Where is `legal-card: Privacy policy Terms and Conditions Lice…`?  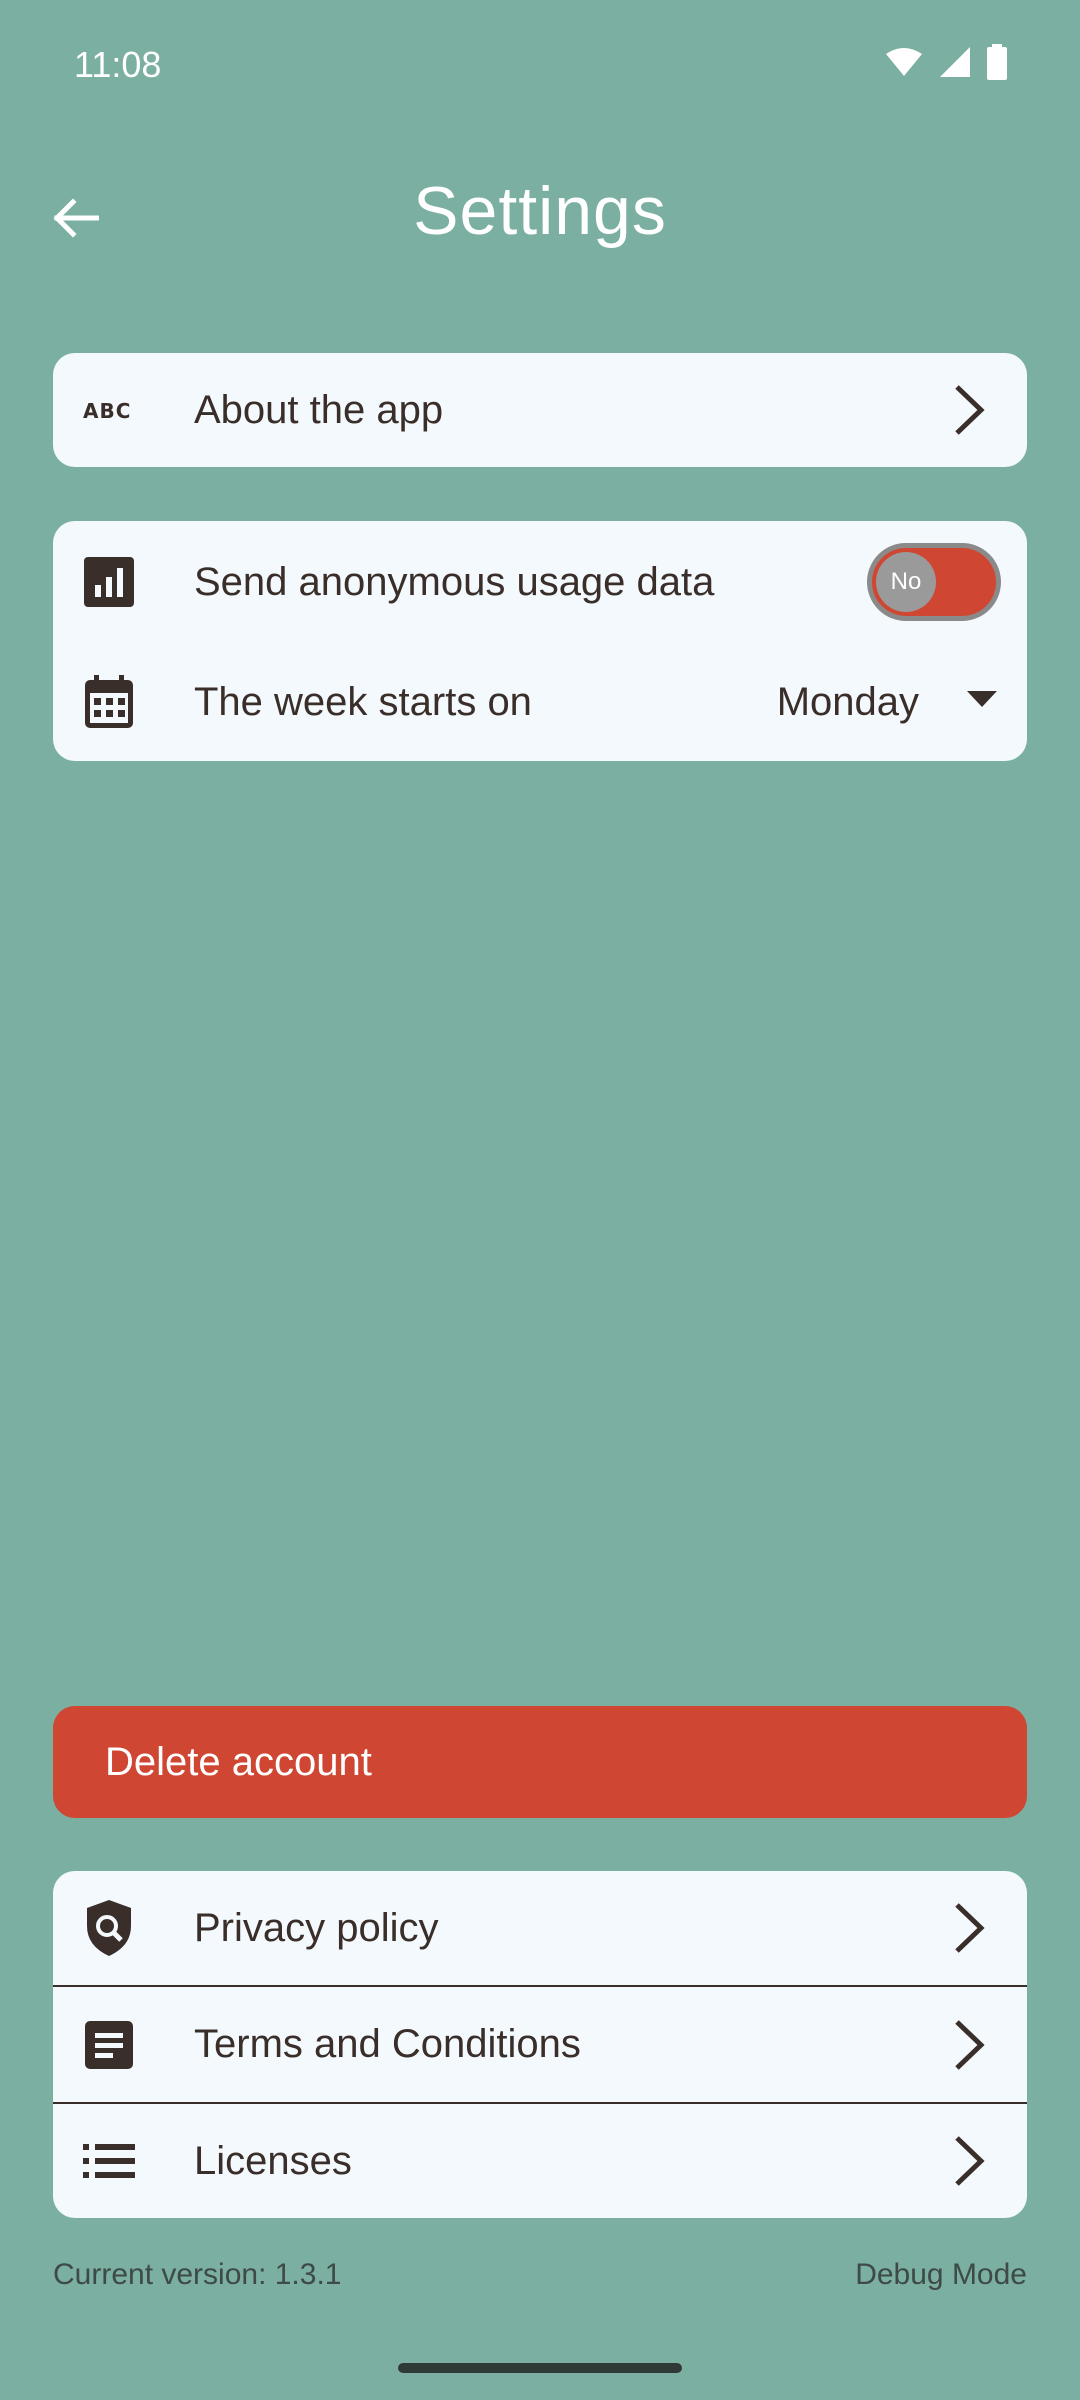
legal-card: Privacy policy Terms and Conditions Lice… is located at coordinates (540, 2044).